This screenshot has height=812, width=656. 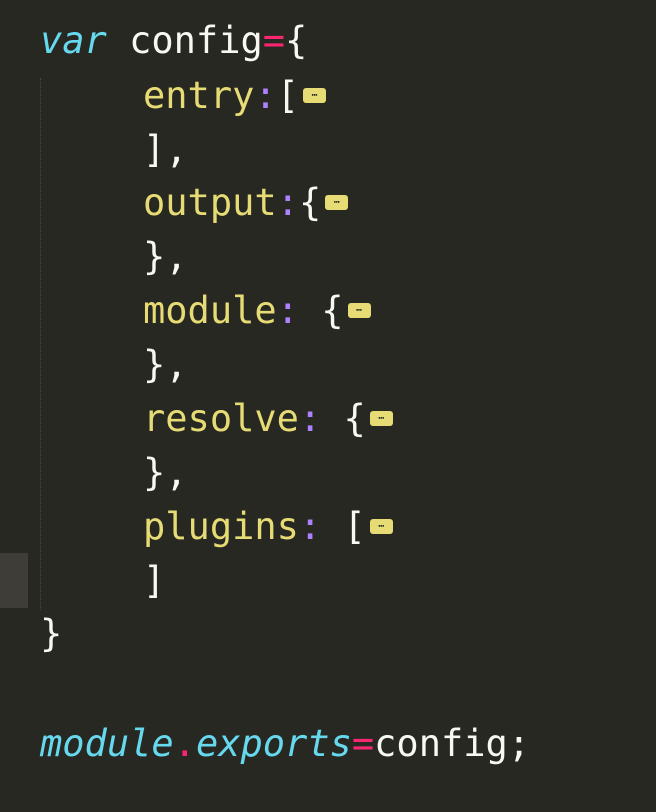 I want to click on entry-key: entry, so click(x=199, y=95).